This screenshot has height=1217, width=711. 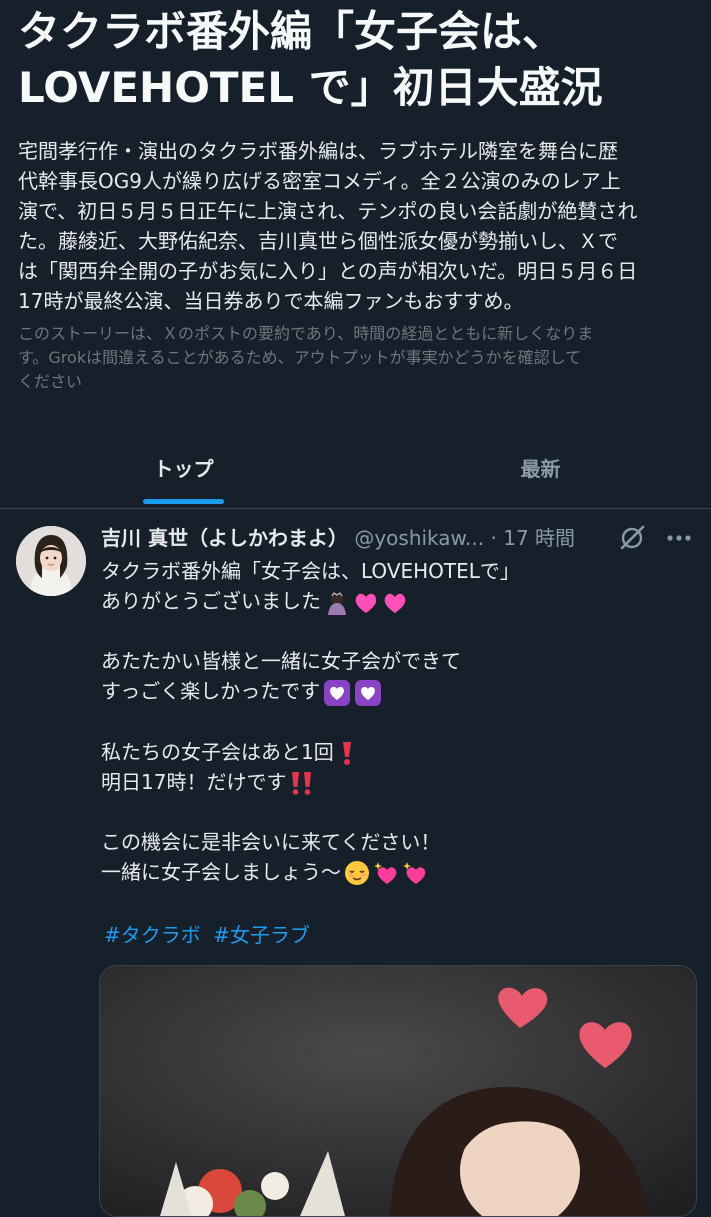 I want to click on more-dots-icon, so click(x=679, y=538).